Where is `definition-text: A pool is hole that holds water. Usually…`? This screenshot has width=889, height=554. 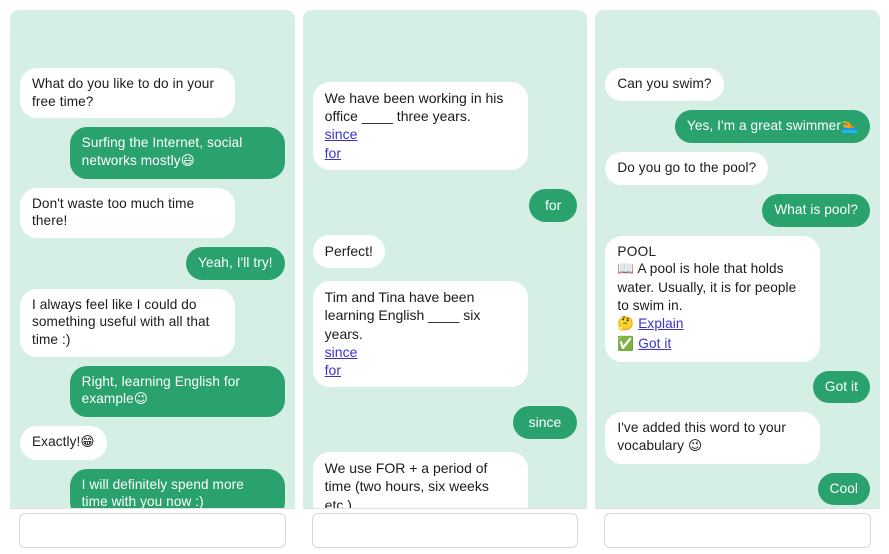
definition-text: A pool is hole that holds water. Usually… is located at coordinates (707, 287).